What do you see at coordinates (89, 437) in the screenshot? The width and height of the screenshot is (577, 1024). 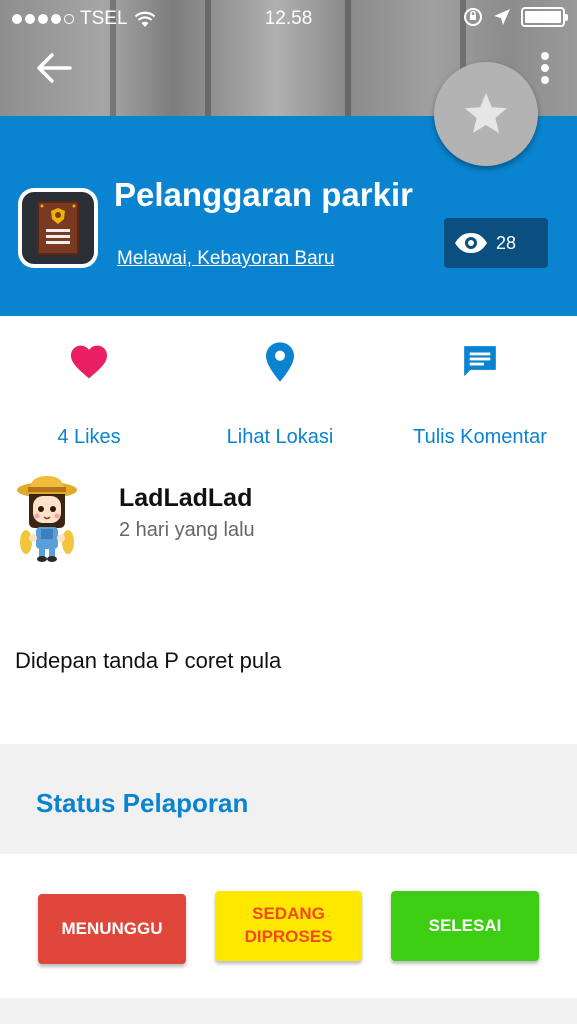 I see `likes-label: 4 Likes` at bounding box center [89, 437].